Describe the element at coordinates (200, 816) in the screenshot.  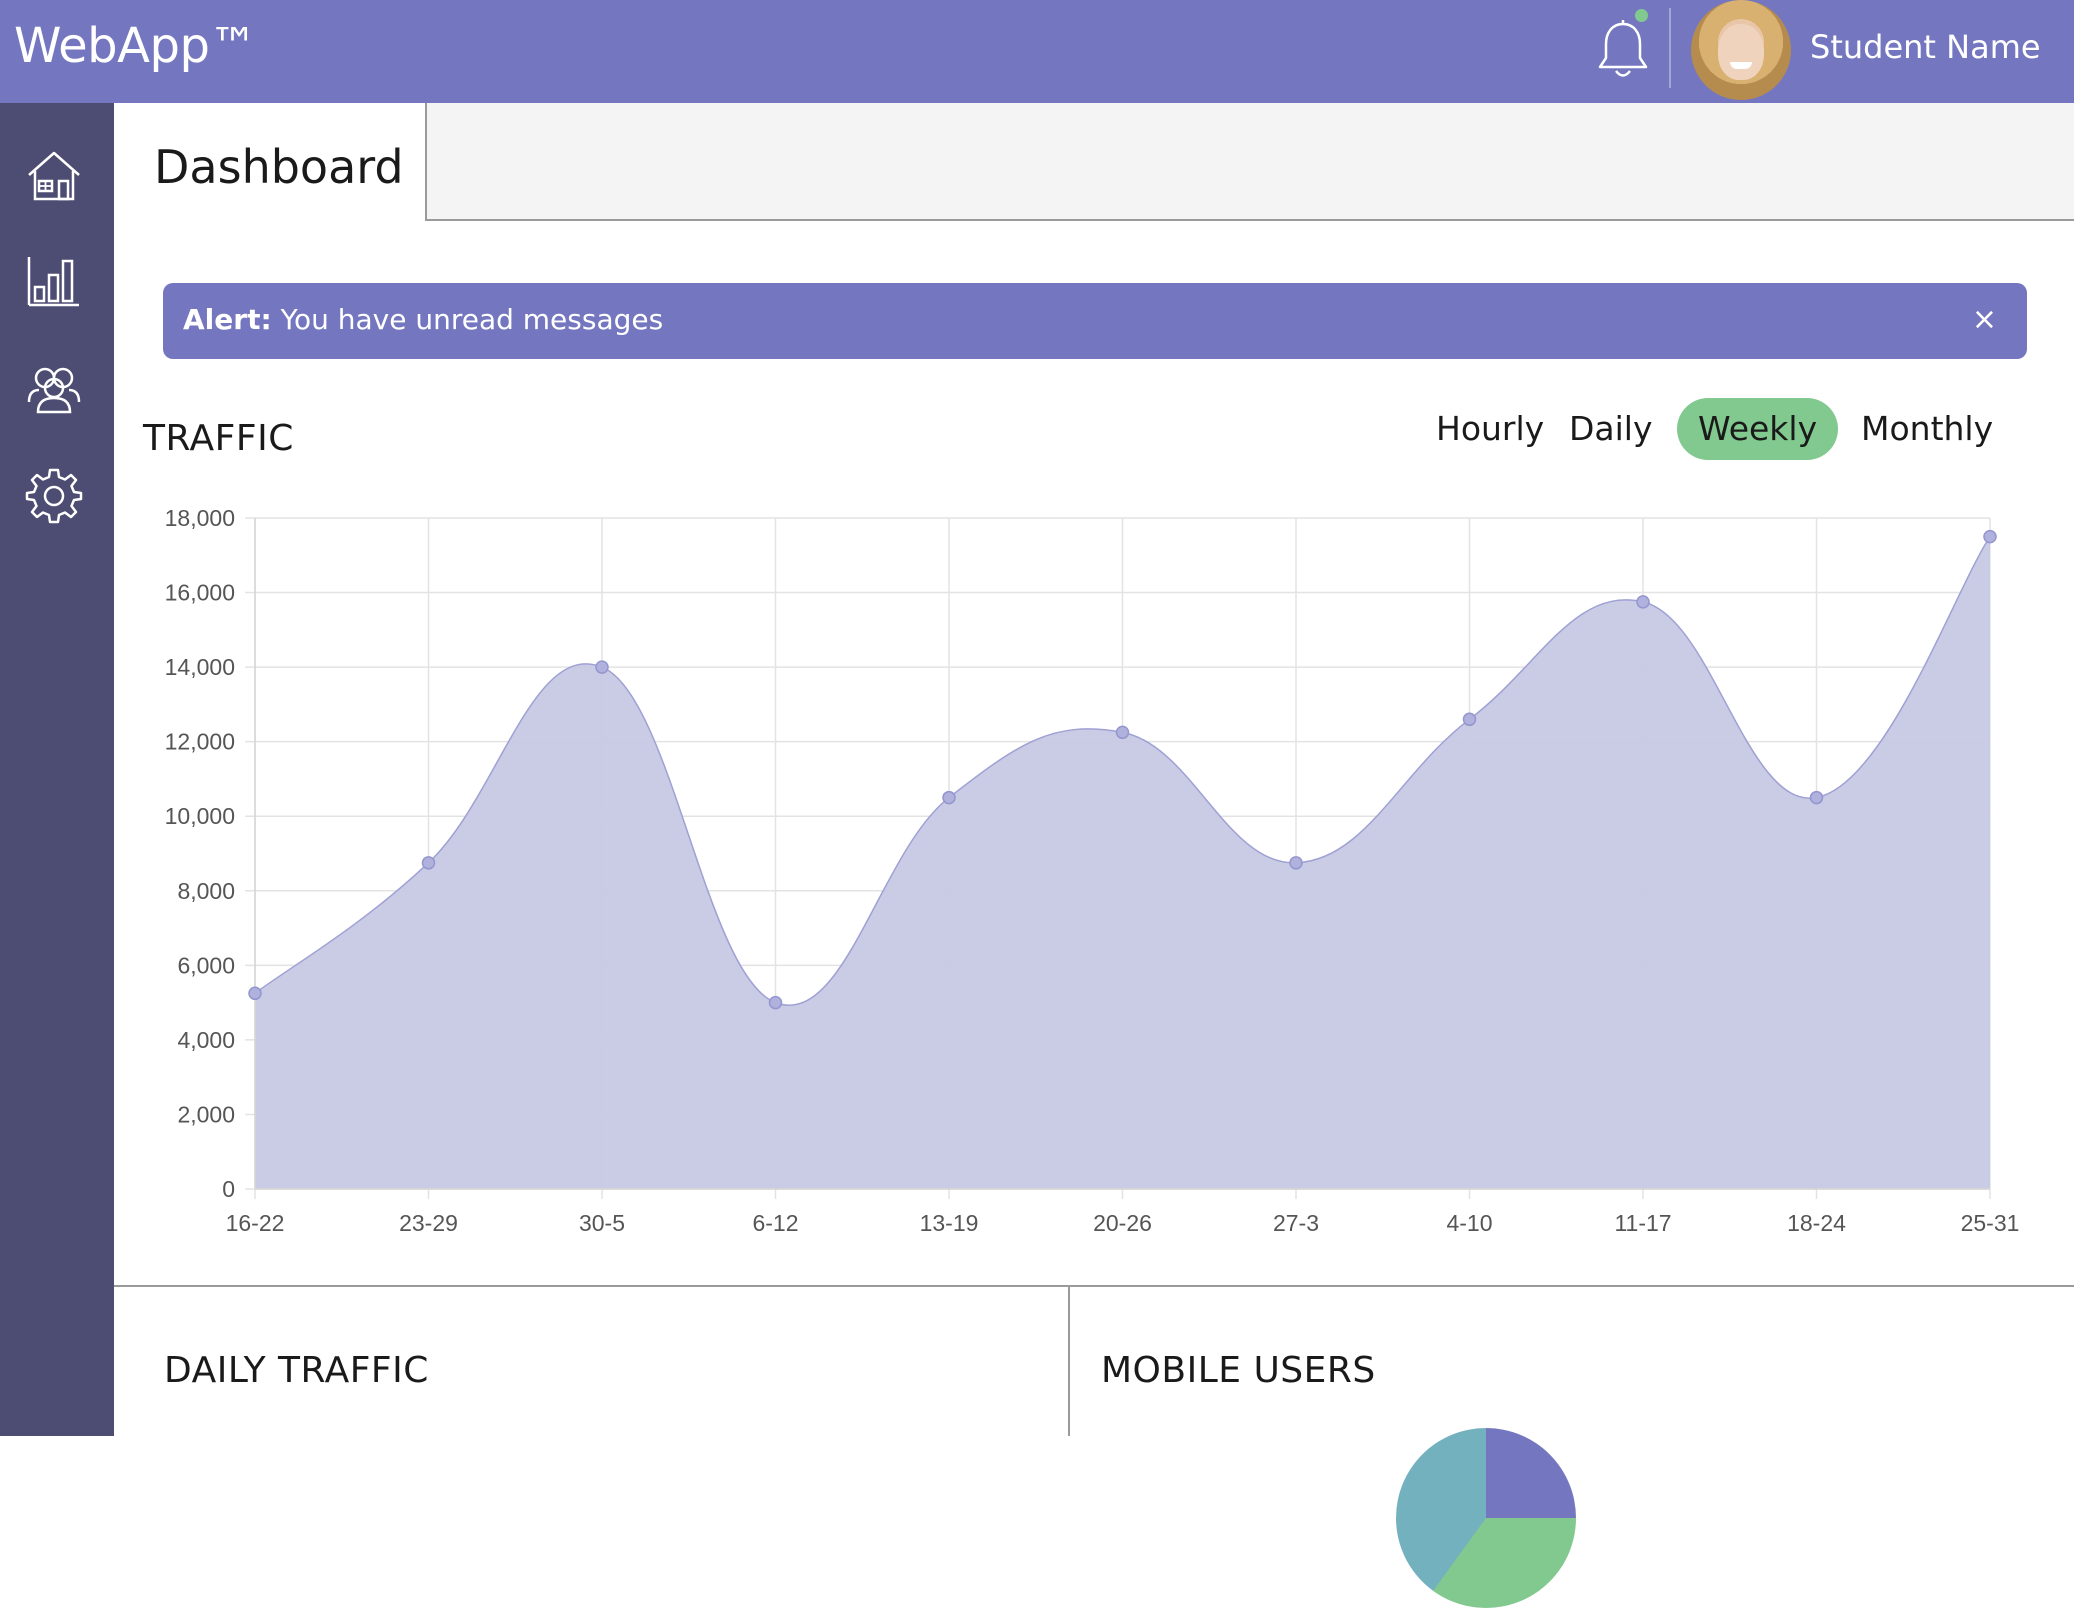
I see `y-tick-label: 10,000` at that location.